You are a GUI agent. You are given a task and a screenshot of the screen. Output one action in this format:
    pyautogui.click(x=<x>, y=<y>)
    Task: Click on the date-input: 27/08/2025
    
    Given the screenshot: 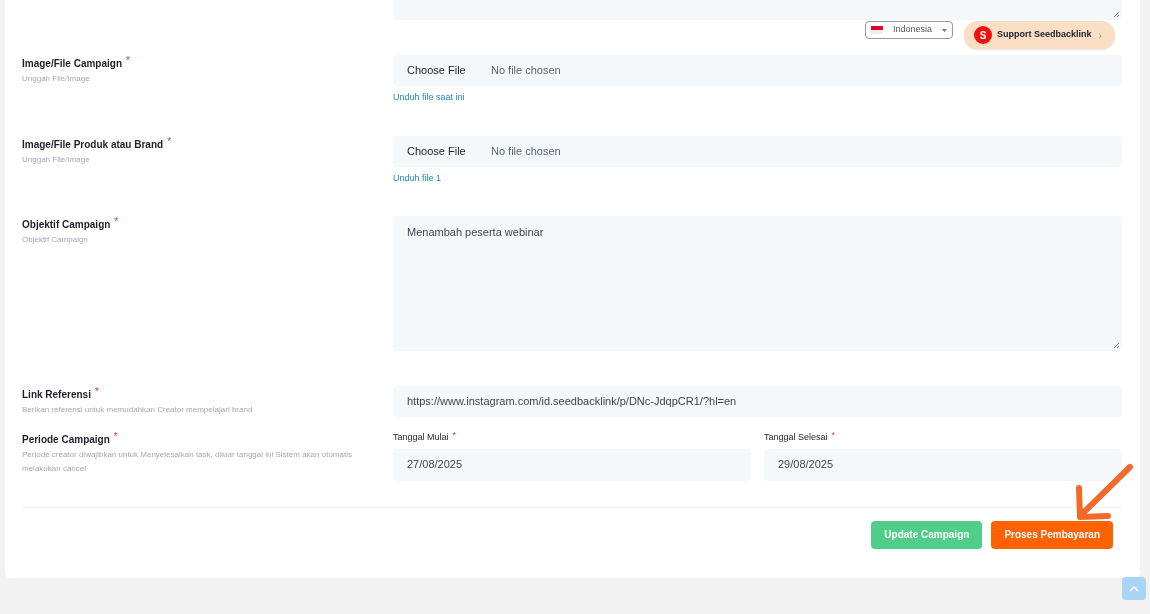 What is the action you would take?
    pyautogui.click(x=572, y=464)
    